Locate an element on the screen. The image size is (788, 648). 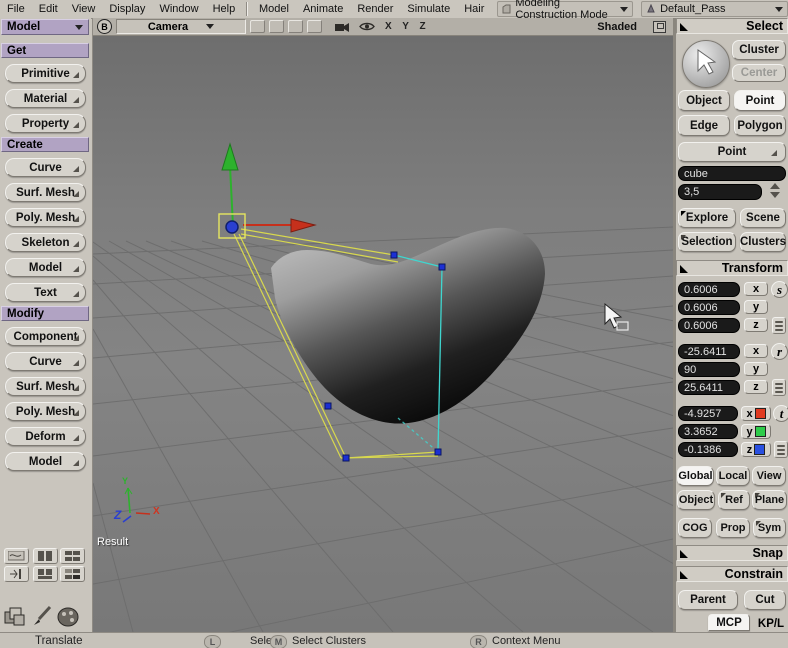
get-property-button: Property is located at coordinates (45, 123).